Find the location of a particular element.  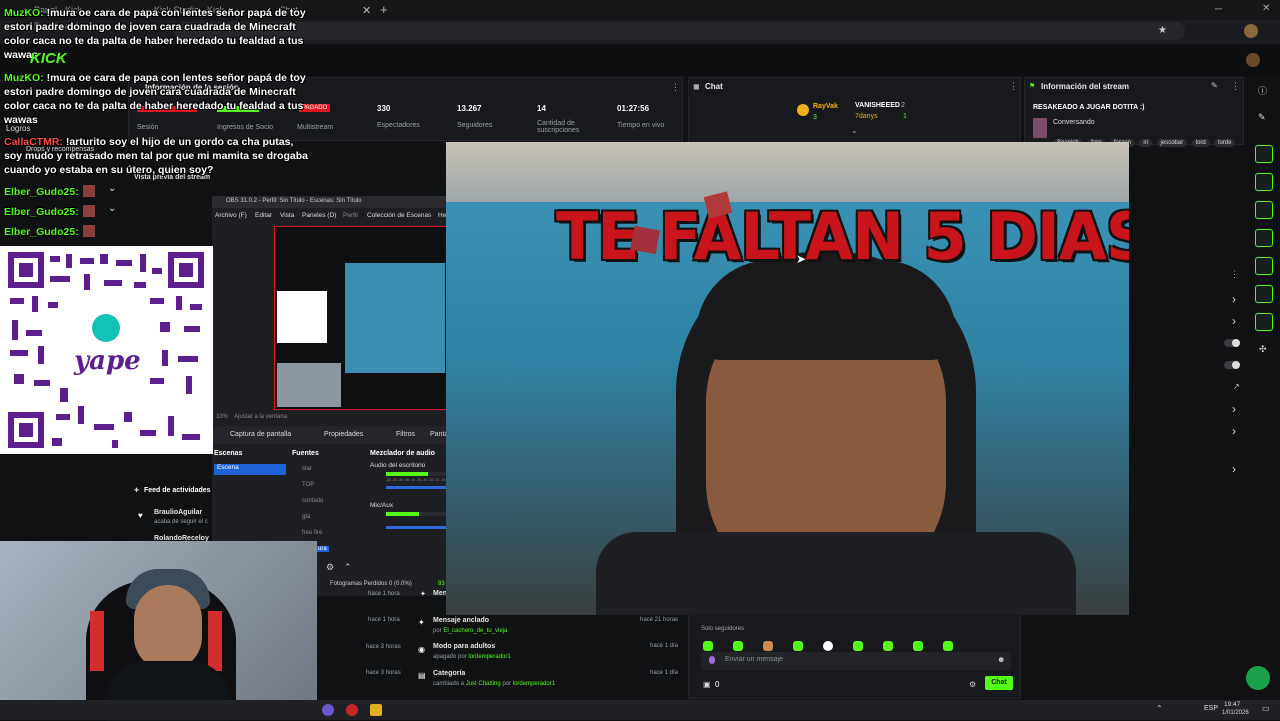

obs-menu-scenes-collection: Colección de Escenas is located at coordinates (399, 215).